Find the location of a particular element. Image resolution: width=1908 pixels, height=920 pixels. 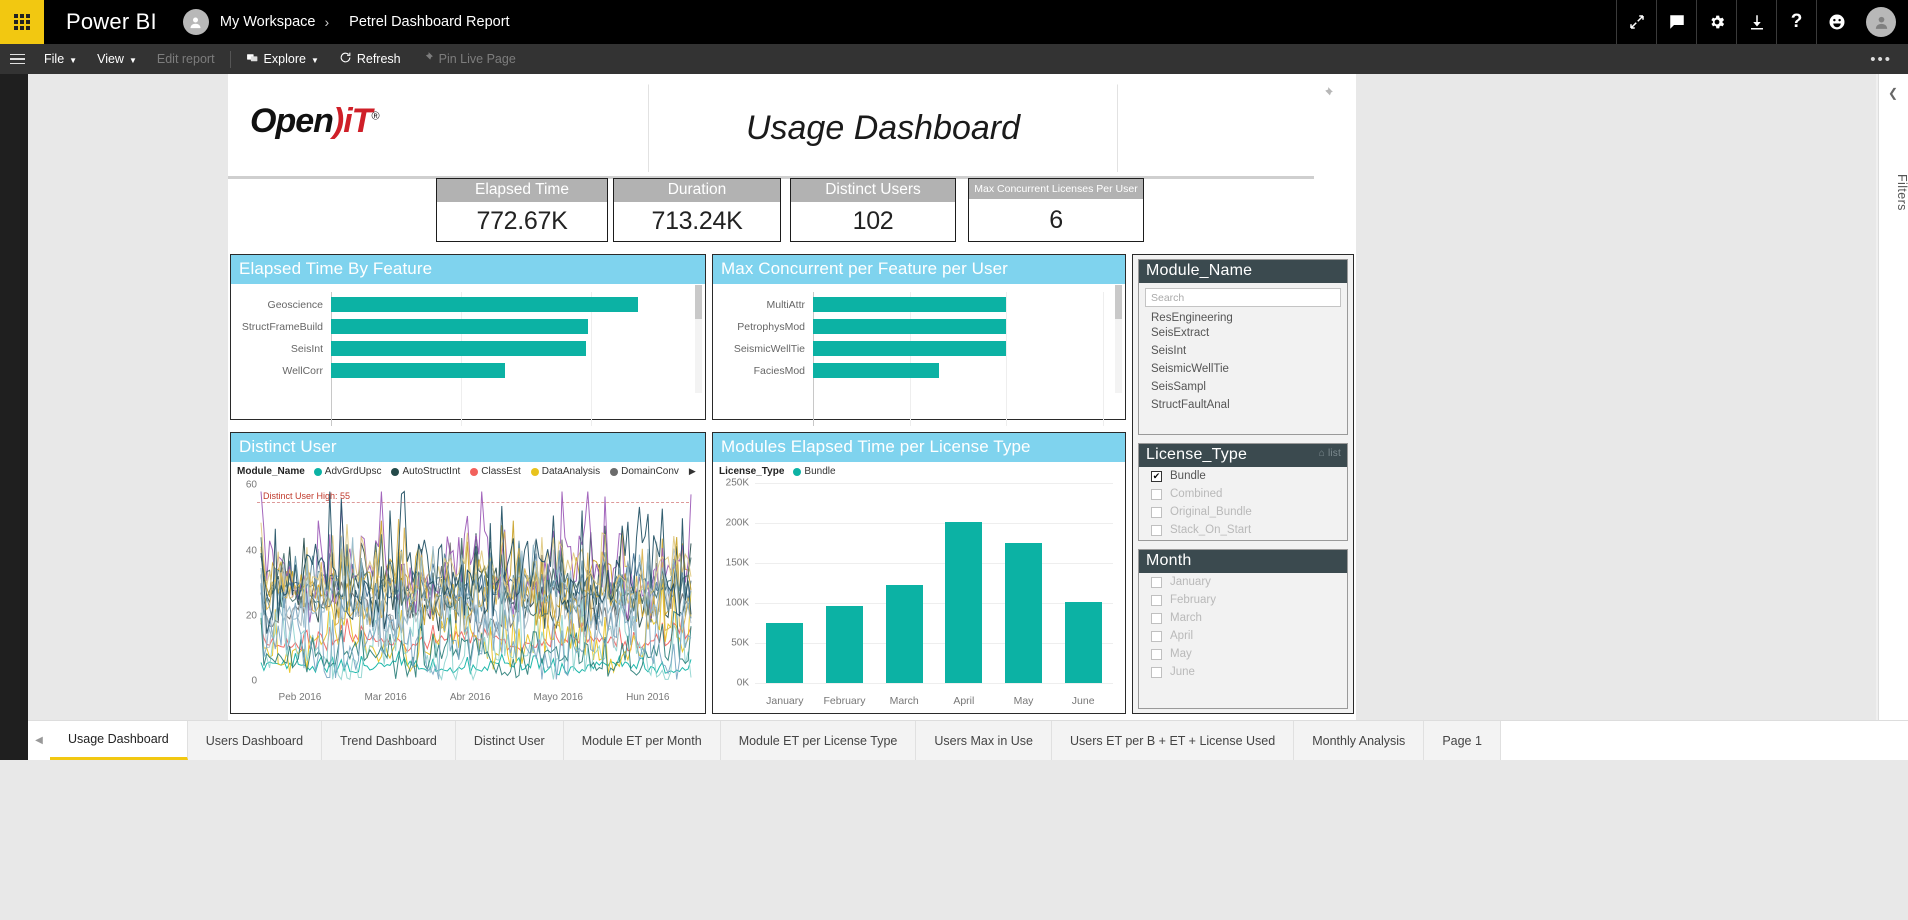

menu-more-button: ••• is located at coordinates (1889, 59).